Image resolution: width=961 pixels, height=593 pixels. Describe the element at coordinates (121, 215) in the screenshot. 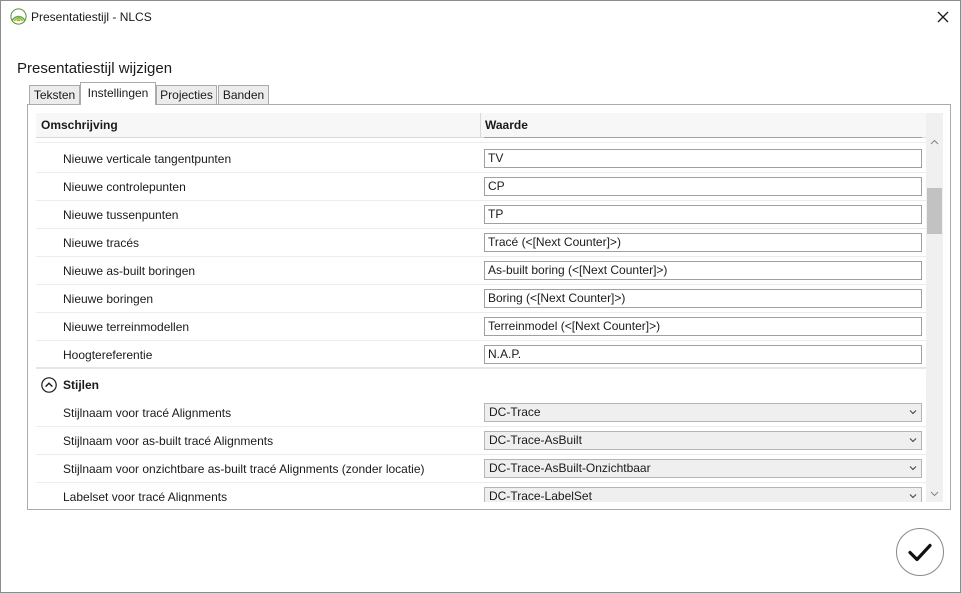

I see `row-label: Nieuwe tussenpunten` at that location.